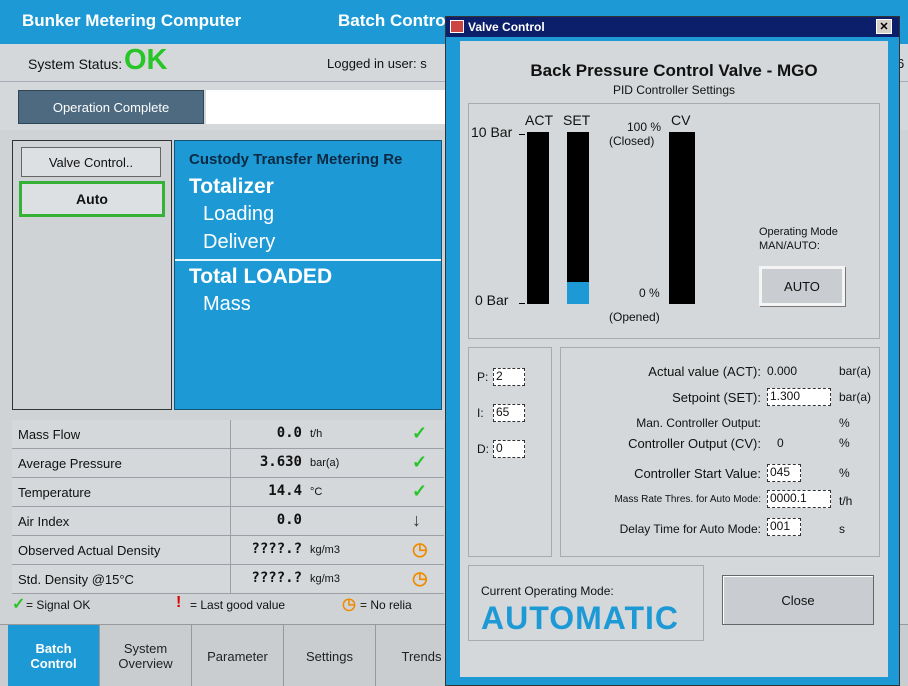  What do you see at coordinates (416, 520) in the screenshot?
I see `down-arrow-icon: ↓` at bounding box center [416, 520].